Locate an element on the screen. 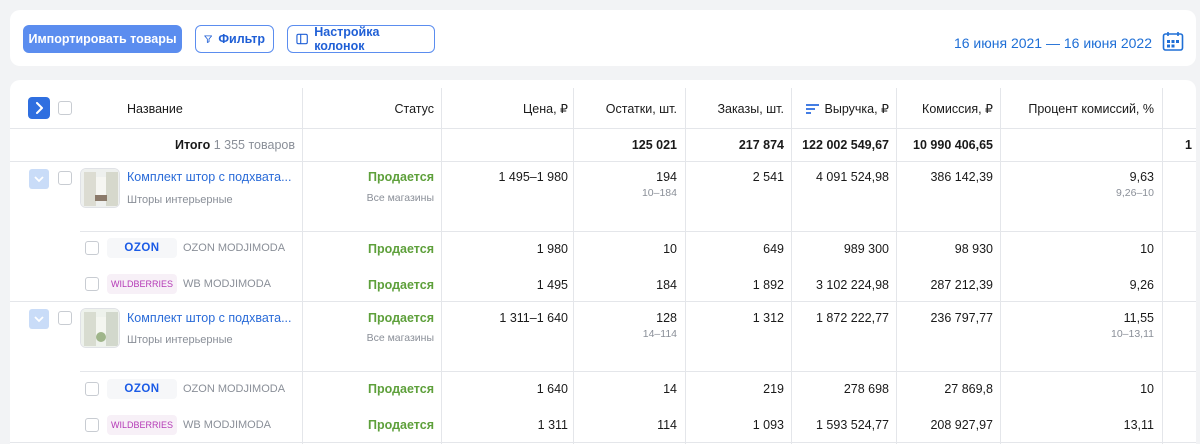  shop-commission-pct: 13,11 is located at coordinates (1138, 425).